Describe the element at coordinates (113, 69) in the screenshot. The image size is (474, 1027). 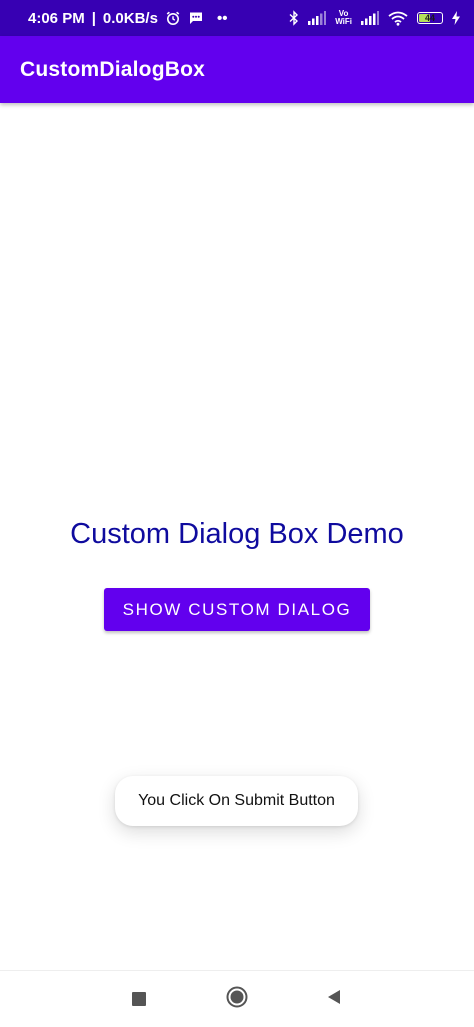
I see `app-title: CustomDialogBox` at that location.